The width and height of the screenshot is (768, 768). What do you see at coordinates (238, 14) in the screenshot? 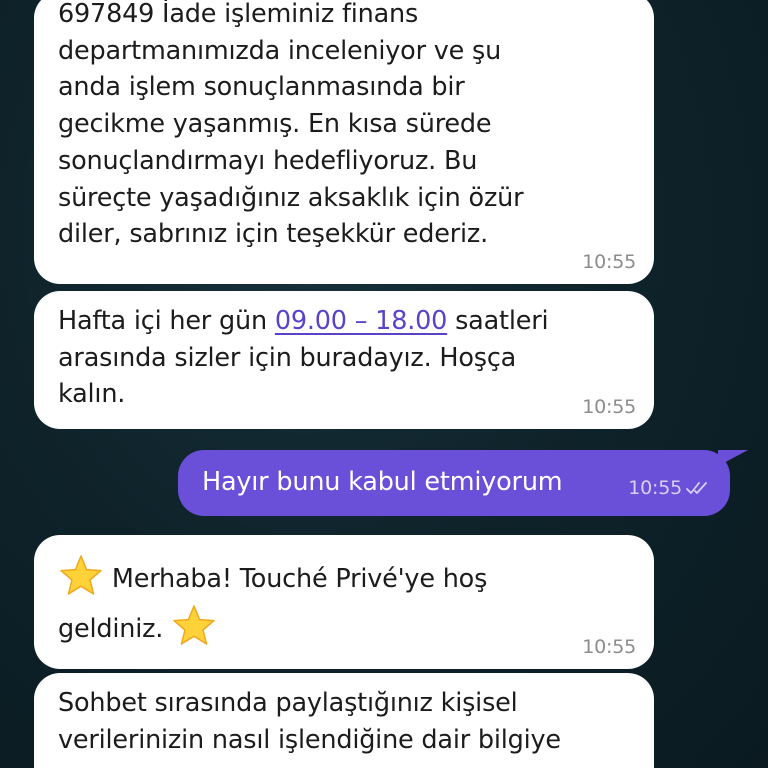
I see `message-line: 697849 İade işleminiz finans` at bounding box center [238, 14].